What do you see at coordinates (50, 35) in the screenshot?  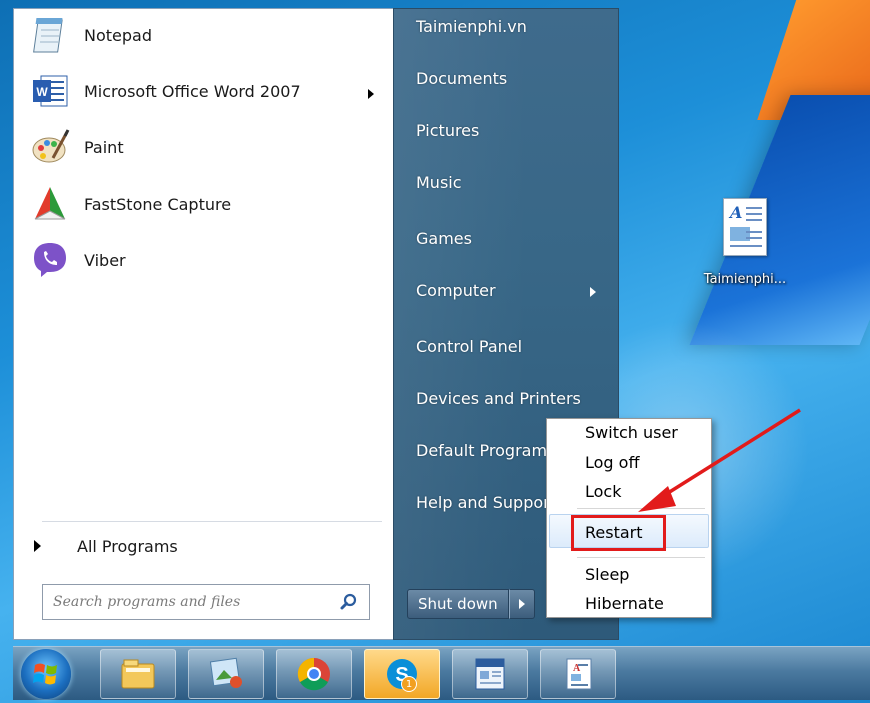 I see `notepad-icon` at bounding box center [50, 35].